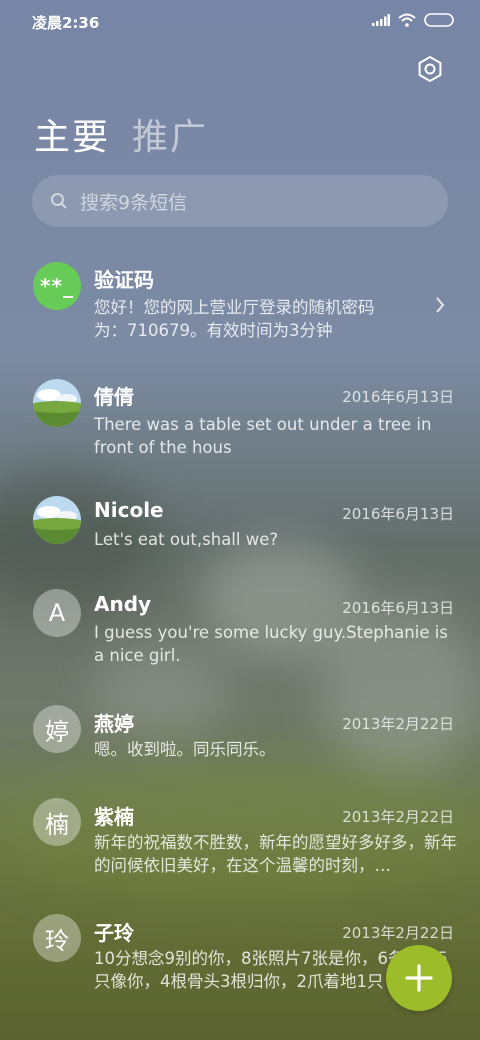  I want to click on plus-icon, so click(419, 978).